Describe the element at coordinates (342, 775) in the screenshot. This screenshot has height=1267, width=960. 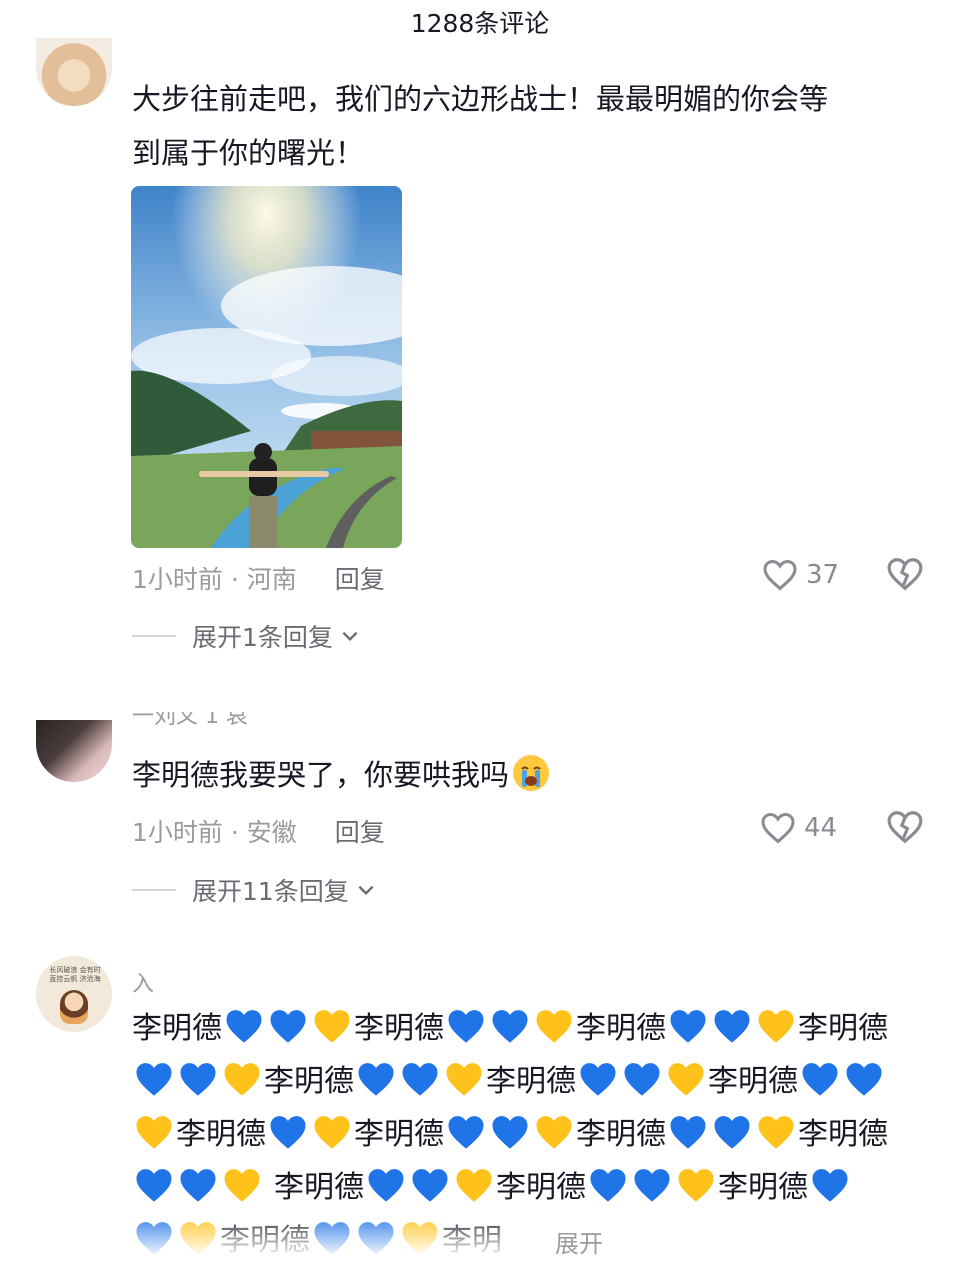
I see `comment-text: 李明德我要哭了，你要哄我吗` at that location.